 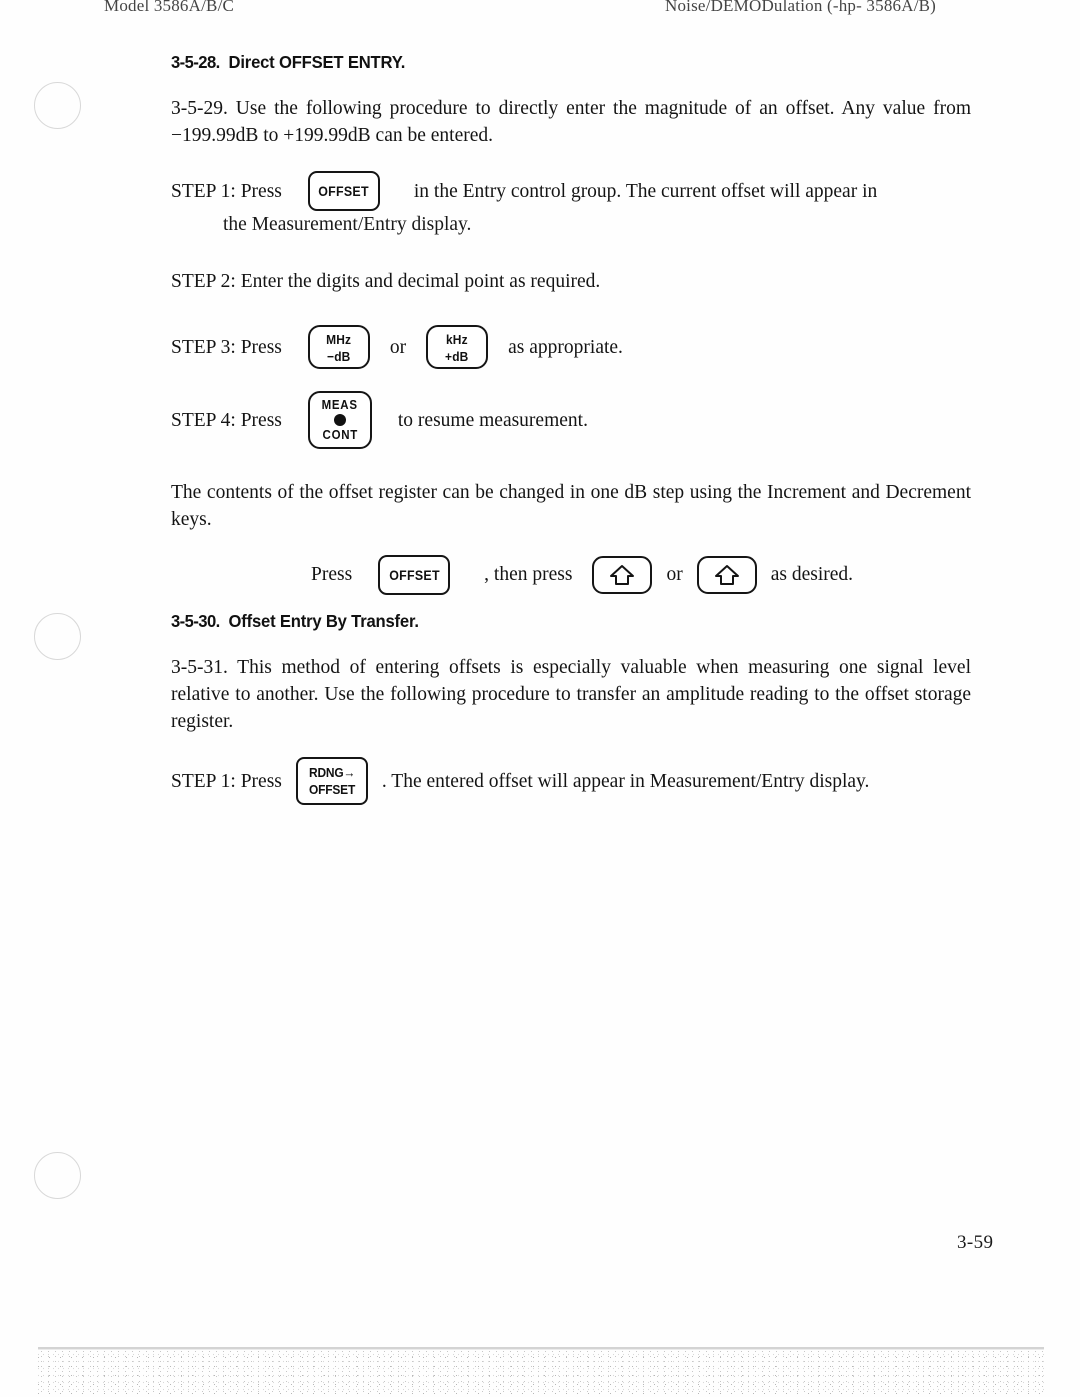 What do you see at coordinates (551, 62) in the screenshot?
I see `section-heading-3-5-28: 3-5-28. Direct OFFSET ENTRY.` at bounding box center [551, 62].